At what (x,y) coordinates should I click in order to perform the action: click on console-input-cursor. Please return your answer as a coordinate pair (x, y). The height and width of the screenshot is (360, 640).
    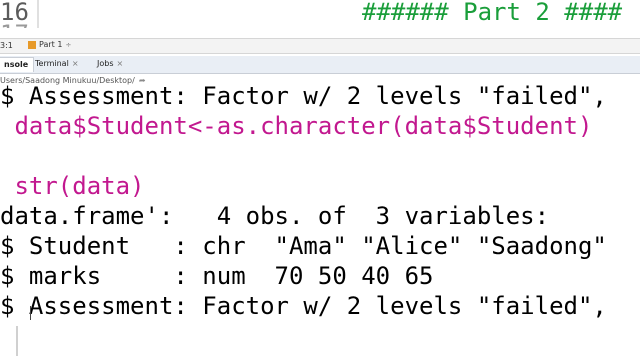
    Looking at the image, I should click on (17, 341).